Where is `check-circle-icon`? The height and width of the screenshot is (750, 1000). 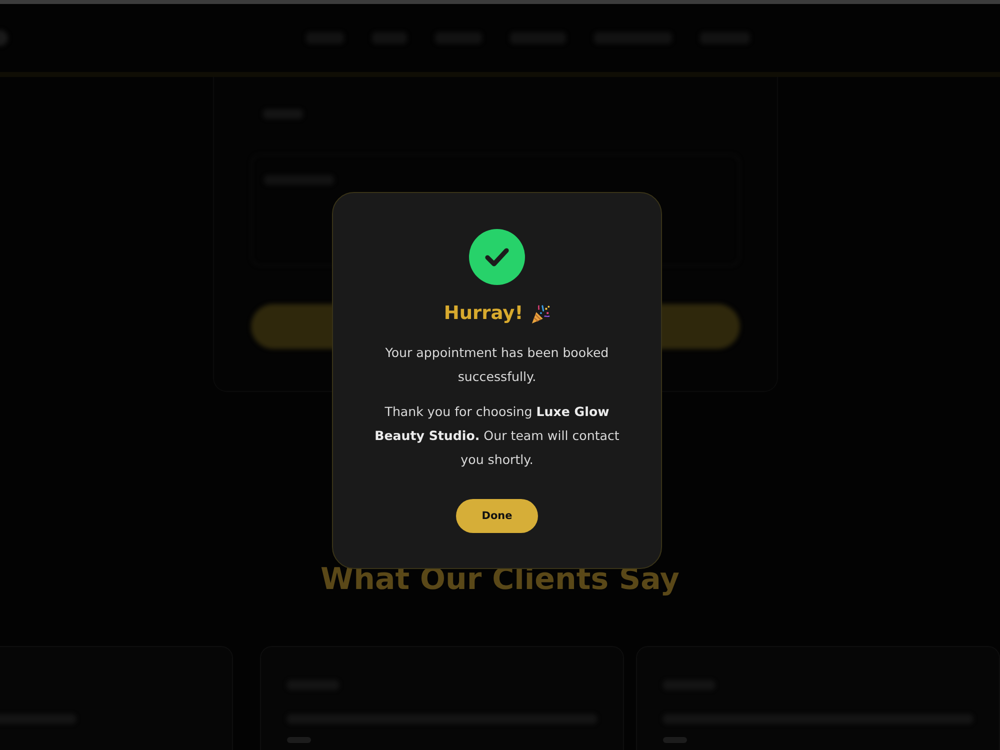 check-circle-icon is located at coordinates (497, 257).